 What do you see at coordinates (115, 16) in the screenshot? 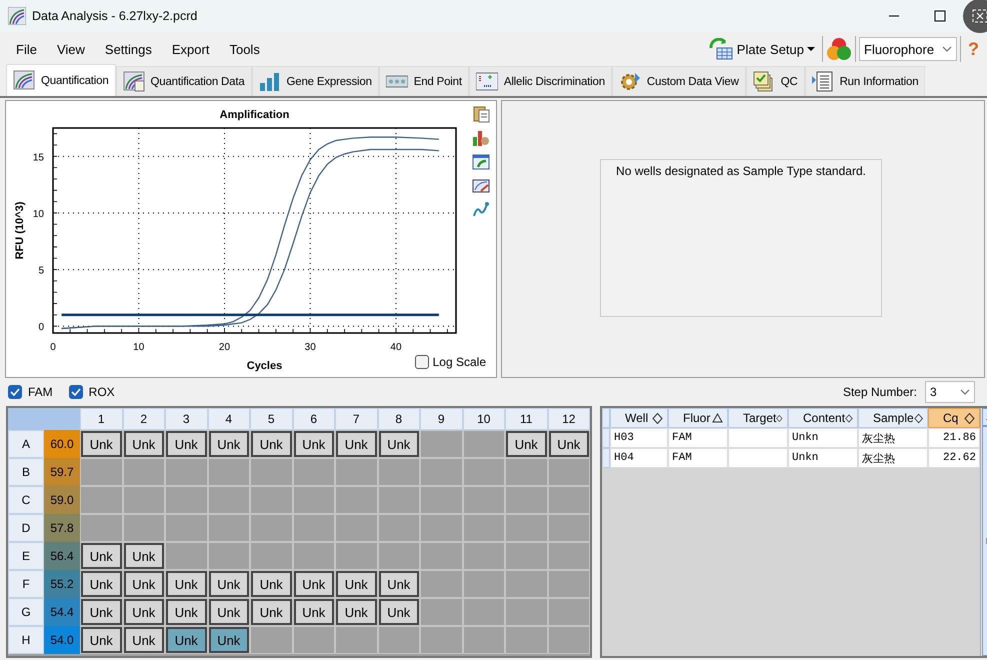
I see `window-title: Data Analysis - 6.27lxy-2.pcrd` at bounding box center [115, 16].